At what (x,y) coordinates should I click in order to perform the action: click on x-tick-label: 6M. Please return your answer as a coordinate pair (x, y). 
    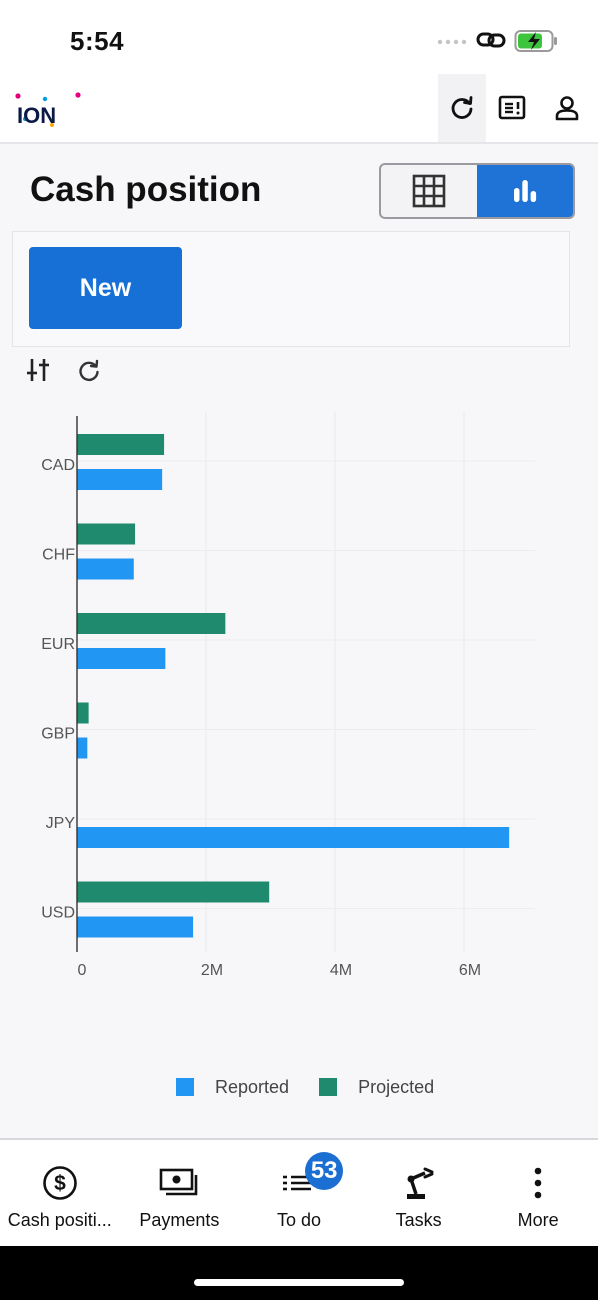
    Looking at the image, I should click on (470, 970).